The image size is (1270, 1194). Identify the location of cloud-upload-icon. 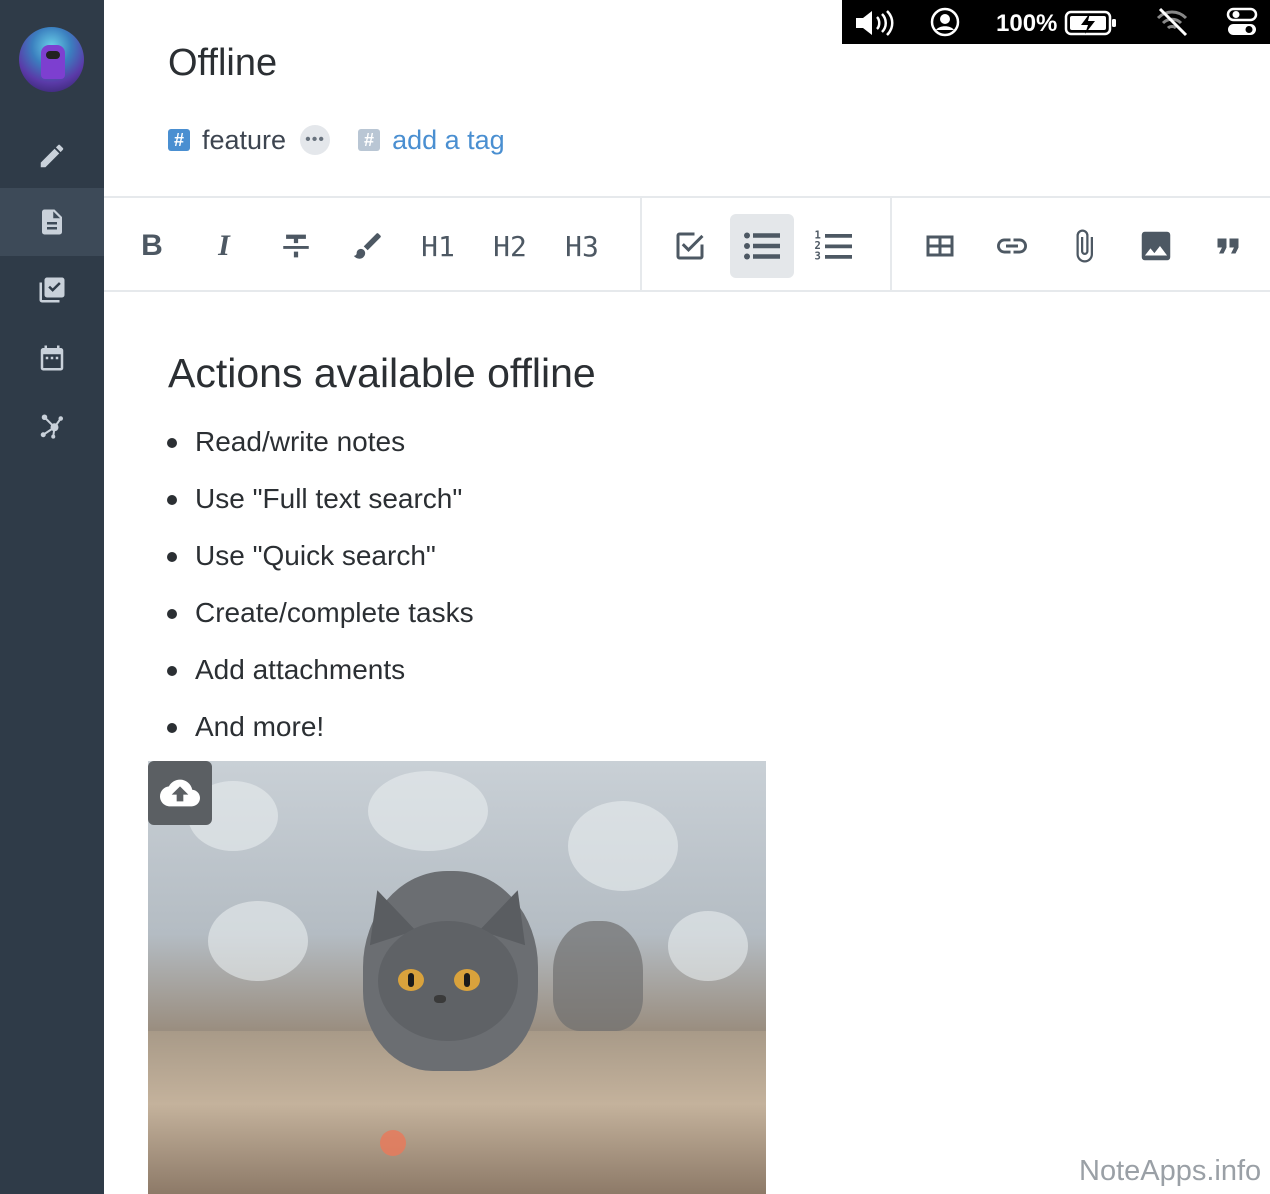
(180, 793).